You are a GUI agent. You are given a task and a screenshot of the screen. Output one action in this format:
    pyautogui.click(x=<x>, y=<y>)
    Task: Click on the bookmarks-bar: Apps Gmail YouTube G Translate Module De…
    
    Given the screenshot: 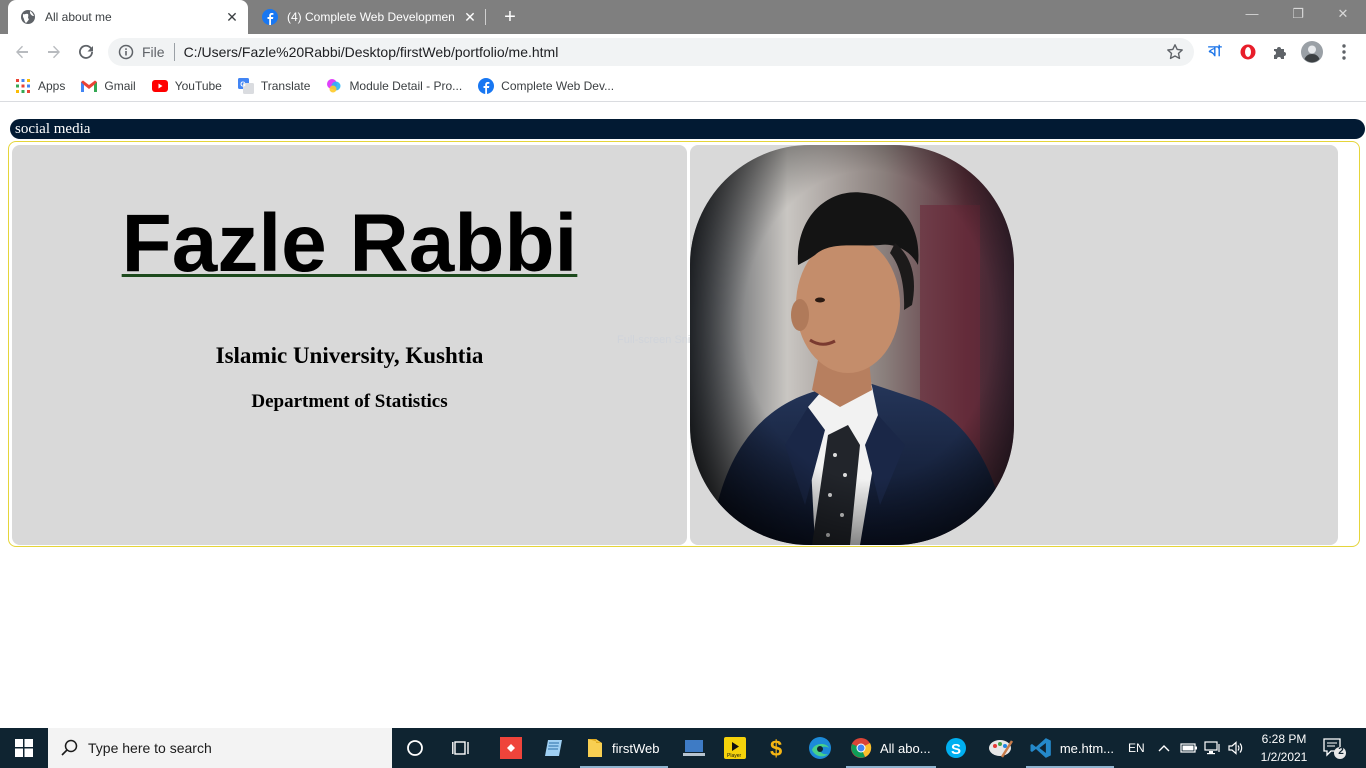 What is the action you would take?
    pyautogui.click(x=683, y=86)
    